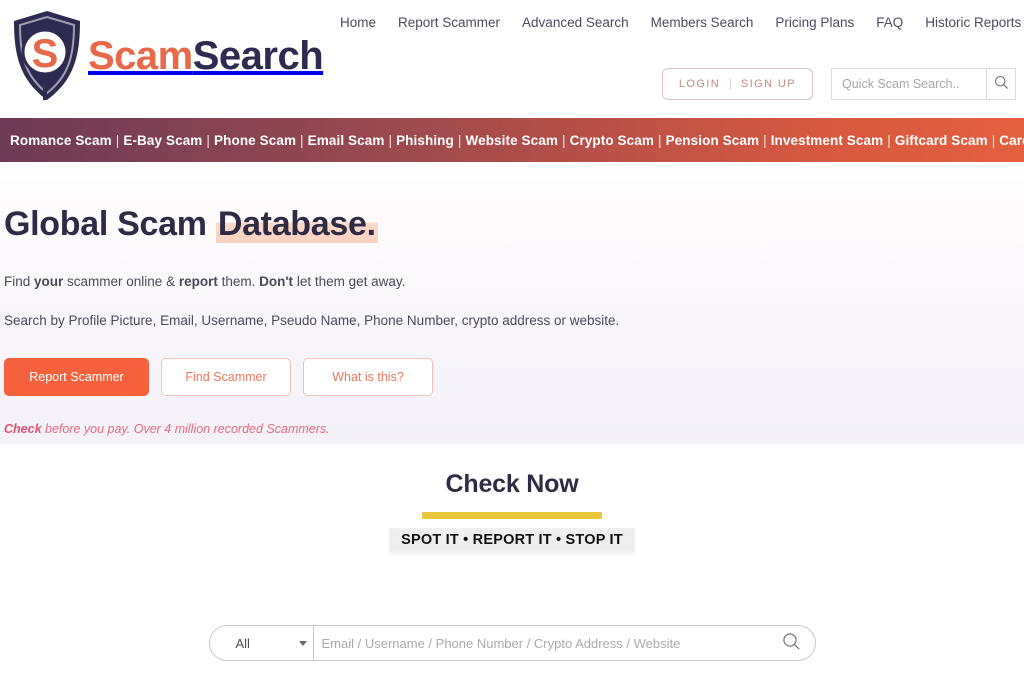  What do you see at coordinates (358, 22) in the screenshot?
I see `nav-item-home: Home` at bounding box center [358, 22].